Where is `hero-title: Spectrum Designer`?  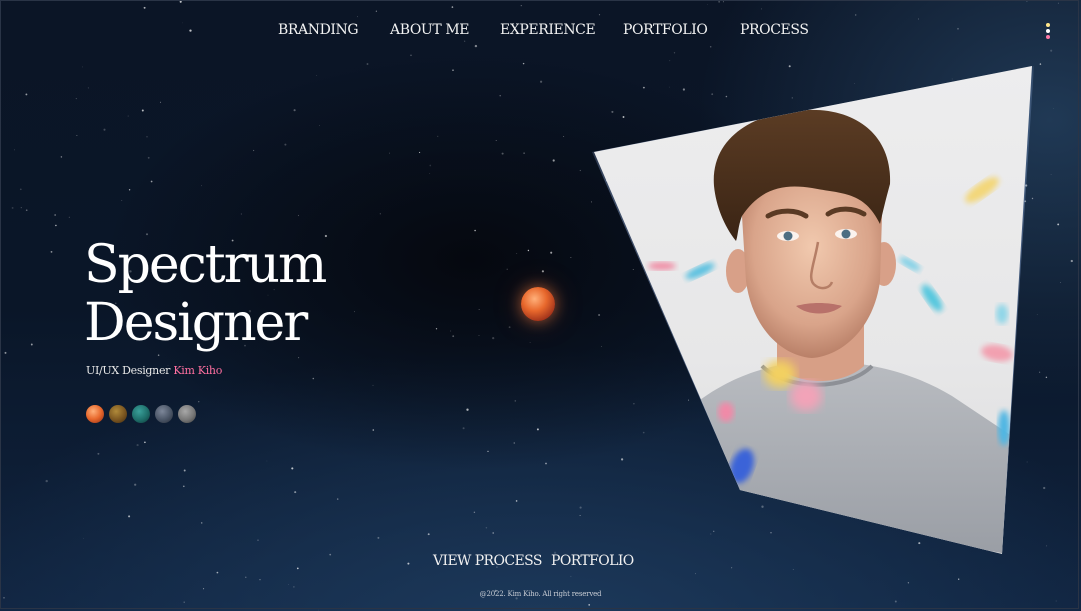
hero-title: Spectrum Designer is located at coordinates (205, 294).